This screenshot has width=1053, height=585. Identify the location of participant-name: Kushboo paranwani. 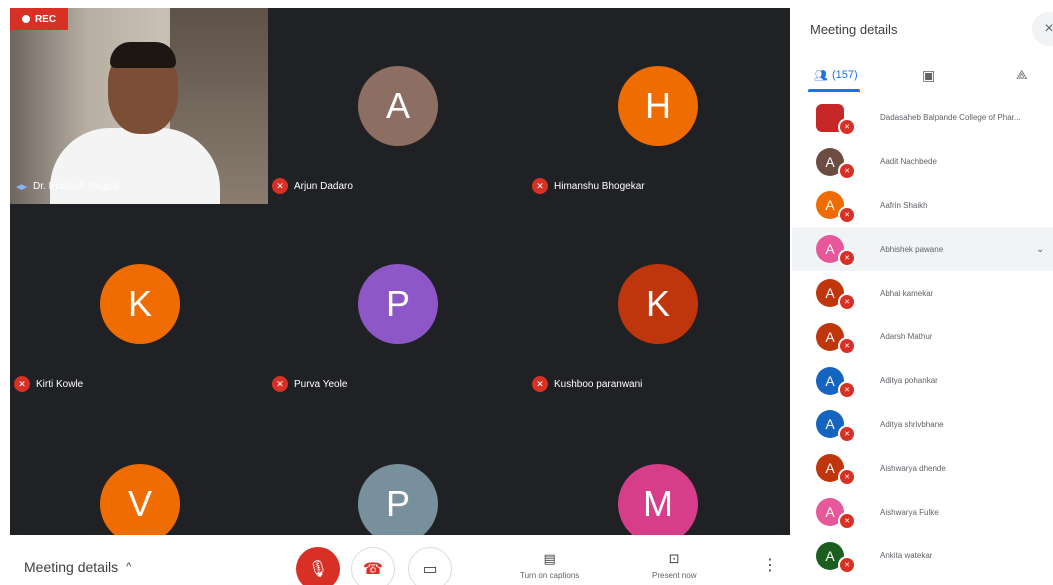
(598, 384).